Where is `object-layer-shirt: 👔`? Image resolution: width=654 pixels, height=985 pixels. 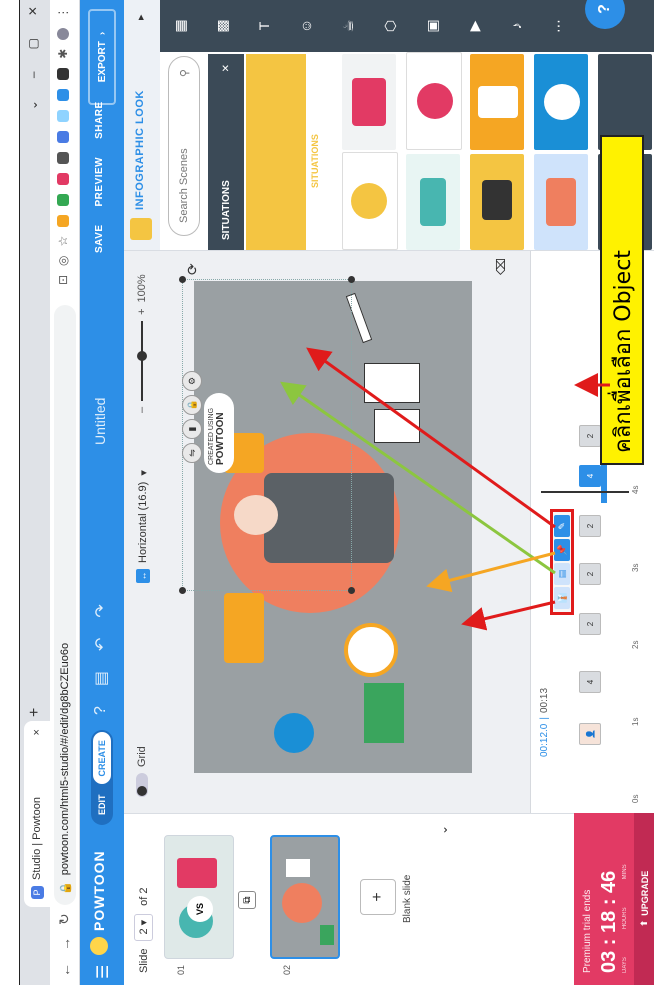 object-layer-shirt: 👔 is located at coordinates (562, 598).